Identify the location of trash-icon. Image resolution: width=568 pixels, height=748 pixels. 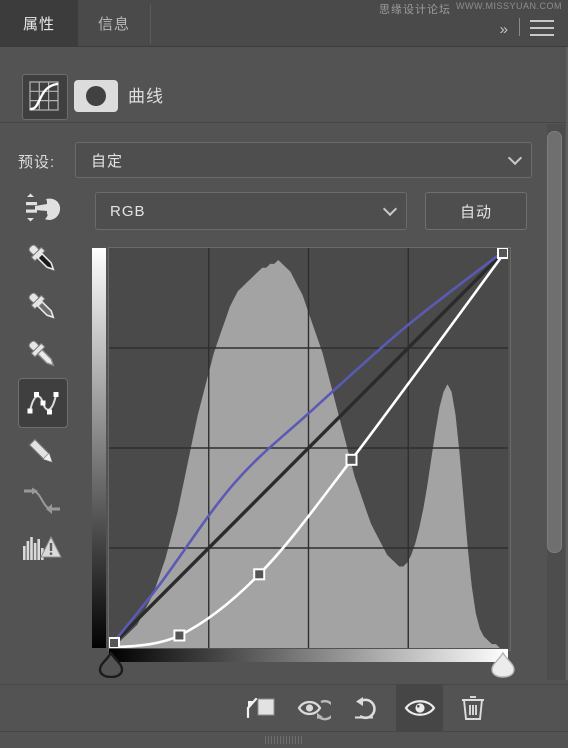
(472, 707).